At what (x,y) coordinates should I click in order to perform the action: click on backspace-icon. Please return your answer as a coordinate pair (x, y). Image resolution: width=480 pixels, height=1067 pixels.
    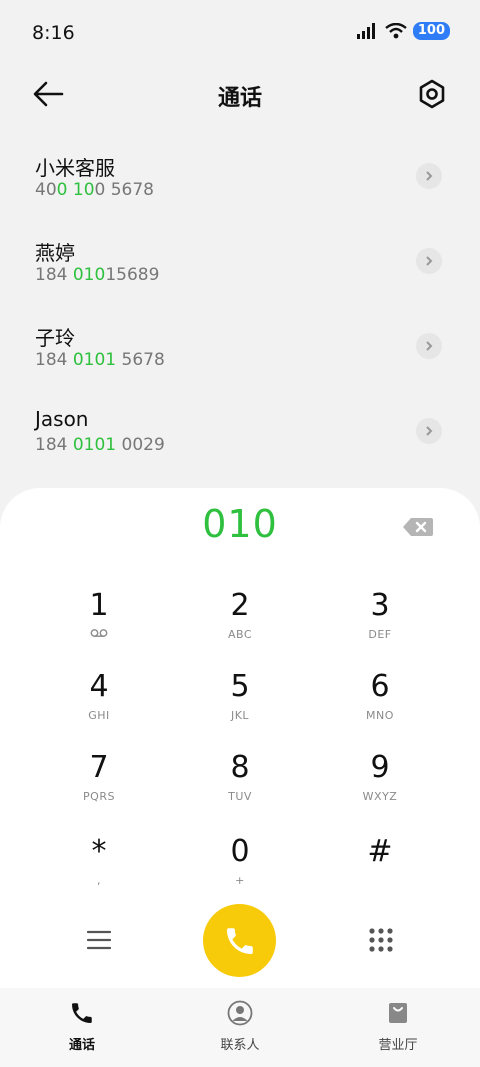
    Looking at the image, I should click on (418, 527).